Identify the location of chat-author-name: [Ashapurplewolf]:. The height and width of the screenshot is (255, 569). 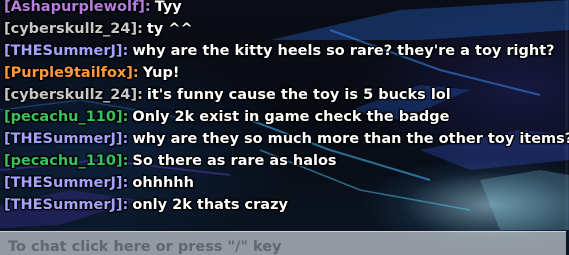
(77, 7).